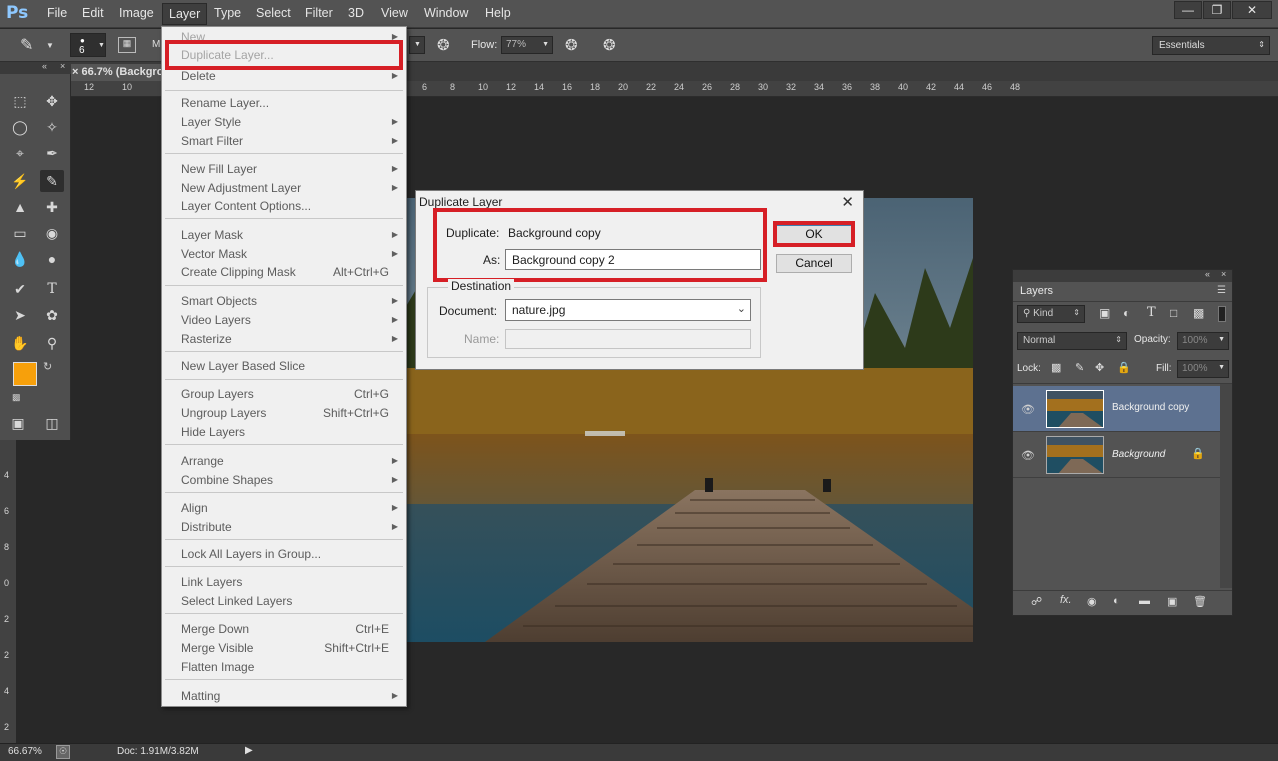 The width and height of the screenshot is (1278, 761). What do you see at coordinates (52, 289) in the screenshot?
I see `type-tool-icon: T` at bounding box center [52, 289].